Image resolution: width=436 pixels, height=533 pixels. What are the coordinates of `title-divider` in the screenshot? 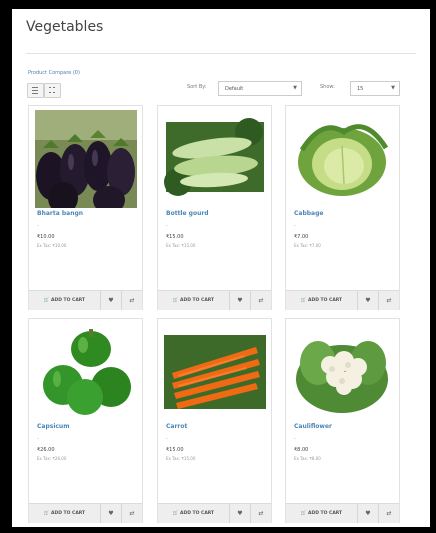 It's located at (221, 53).